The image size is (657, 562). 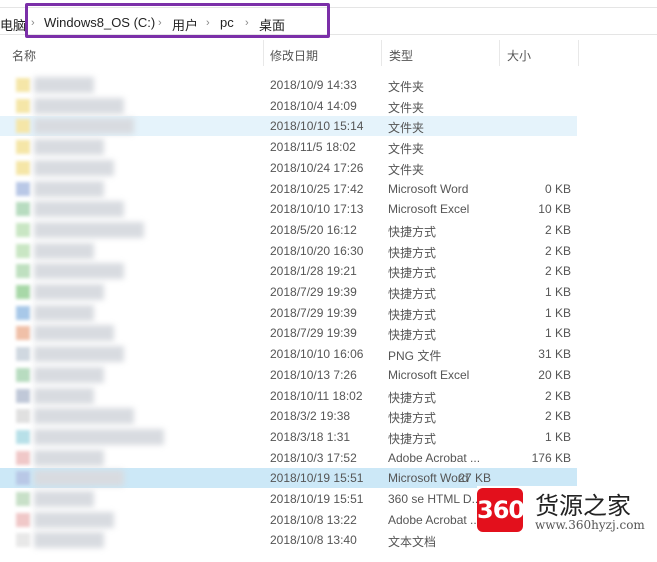 I want to click on file-date: 2018/10/10 16:06, so click(x=317, y=354).